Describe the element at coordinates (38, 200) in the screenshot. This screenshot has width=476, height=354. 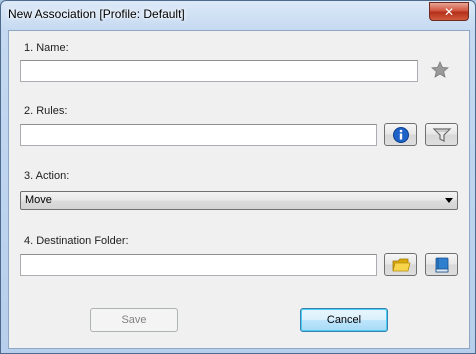
I see `action-selected-value: Move` at that location.